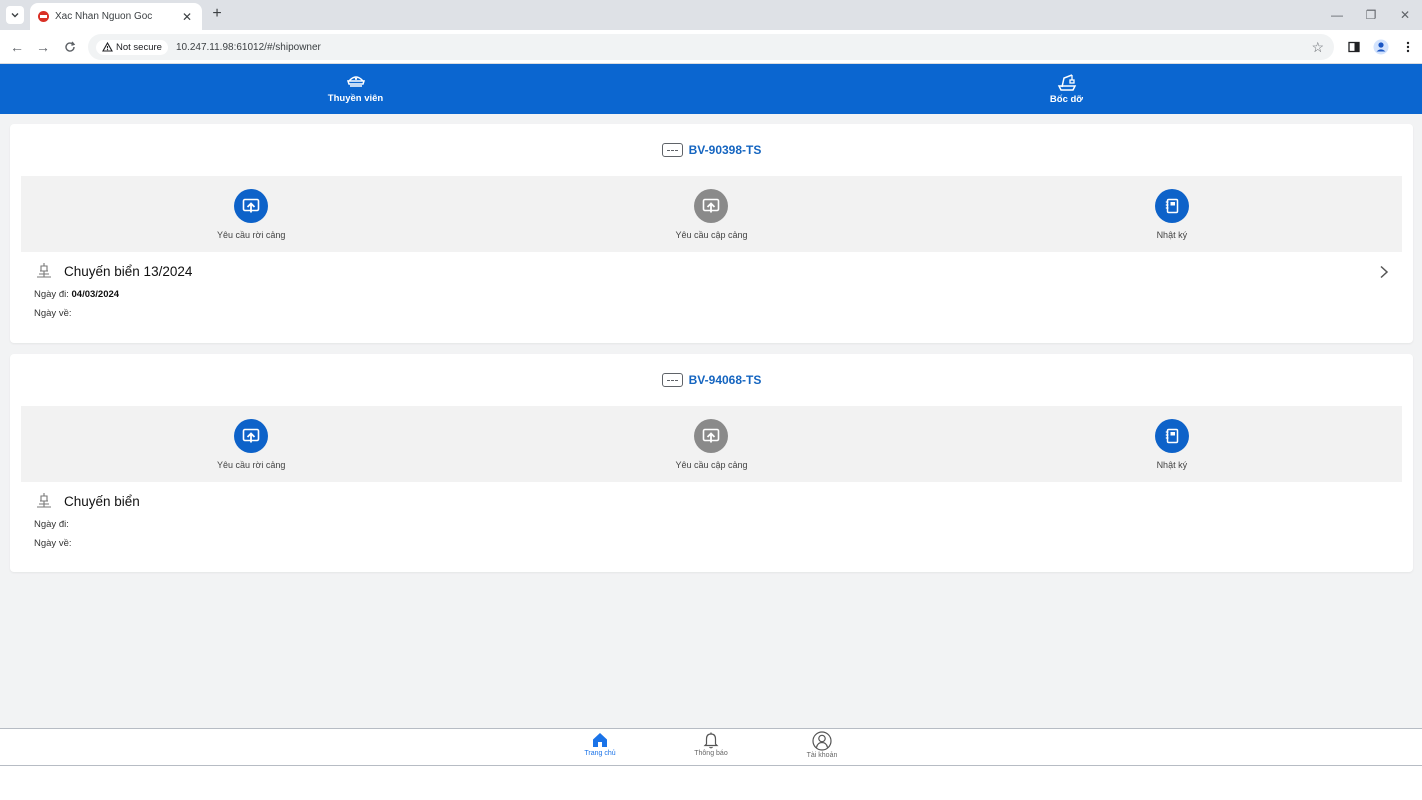 The image size is (1422, 800). I want to click on bottomnav-account-label: Tài khoản, so click(822, 755).